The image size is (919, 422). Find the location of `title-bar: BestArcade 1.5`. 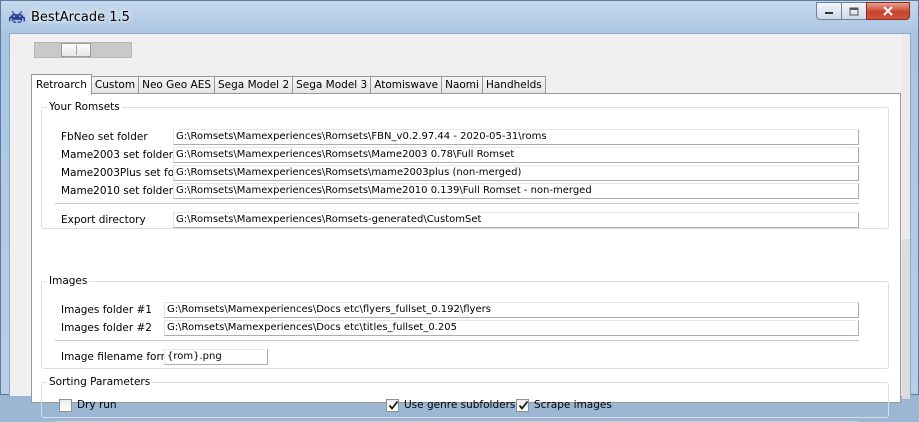

title-bar: BestArcade 1.5 is located at coordinates (459, 17).